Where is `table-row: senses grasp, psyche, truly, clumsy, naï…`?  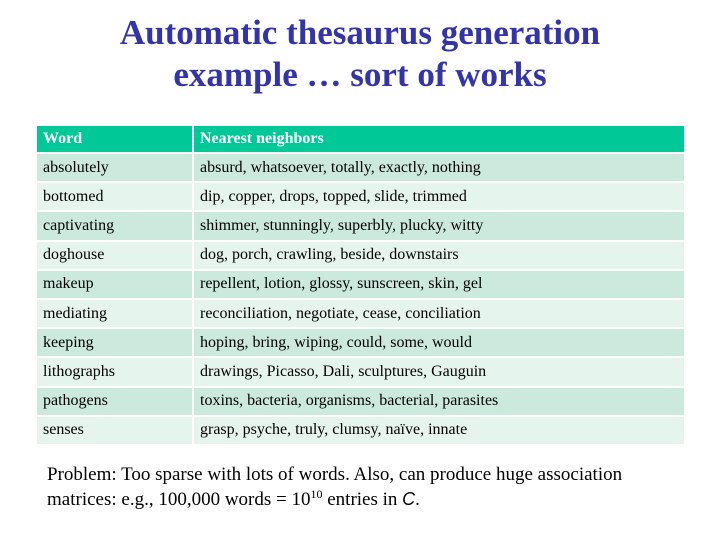 table-row: senses grasp, psyche, truly, clumsy, naï… is located at coordinates (360, 431).